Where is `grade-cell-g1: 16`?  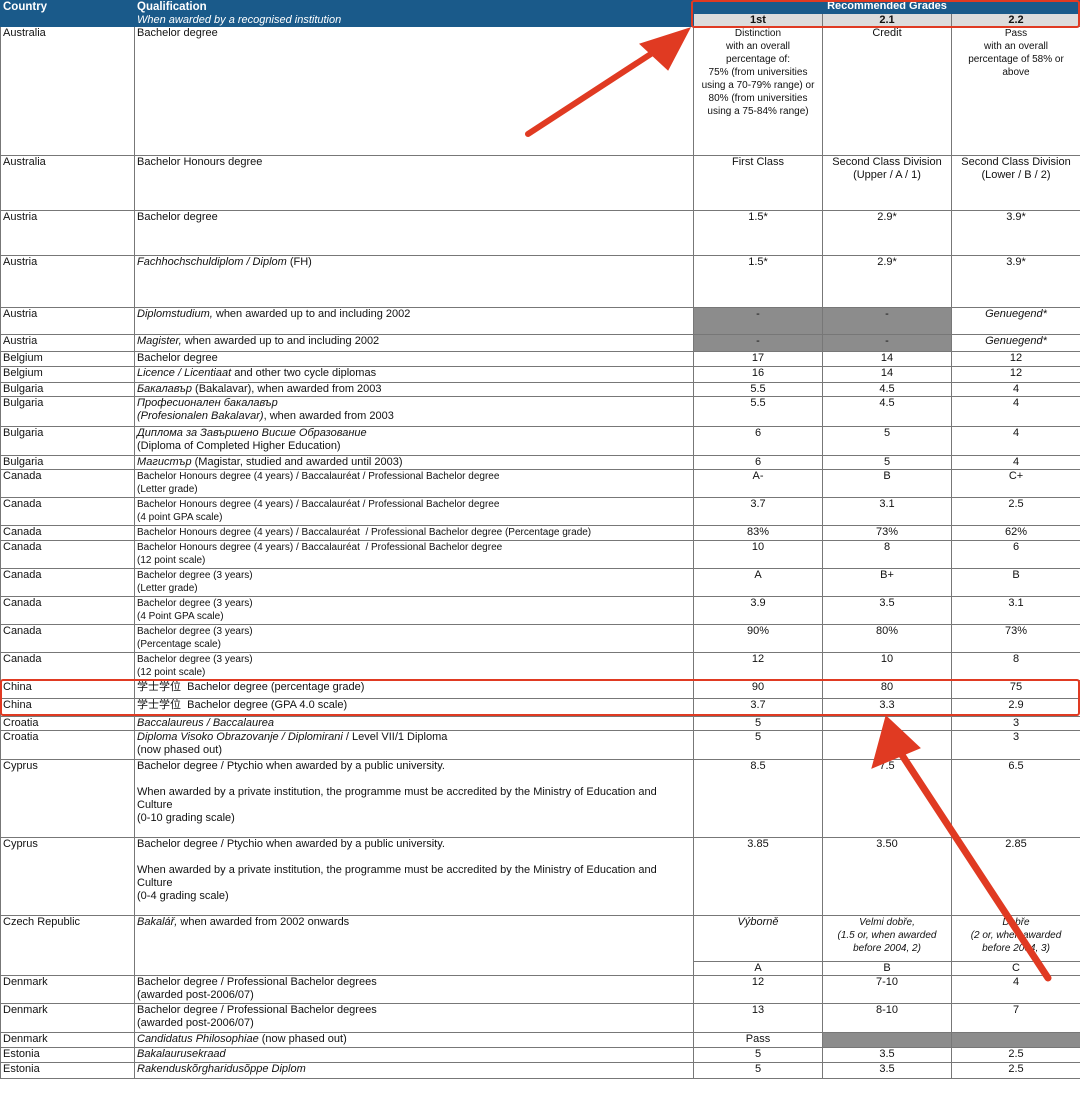
grade-cell-g1: 16 is located at coordinates (758, 374).